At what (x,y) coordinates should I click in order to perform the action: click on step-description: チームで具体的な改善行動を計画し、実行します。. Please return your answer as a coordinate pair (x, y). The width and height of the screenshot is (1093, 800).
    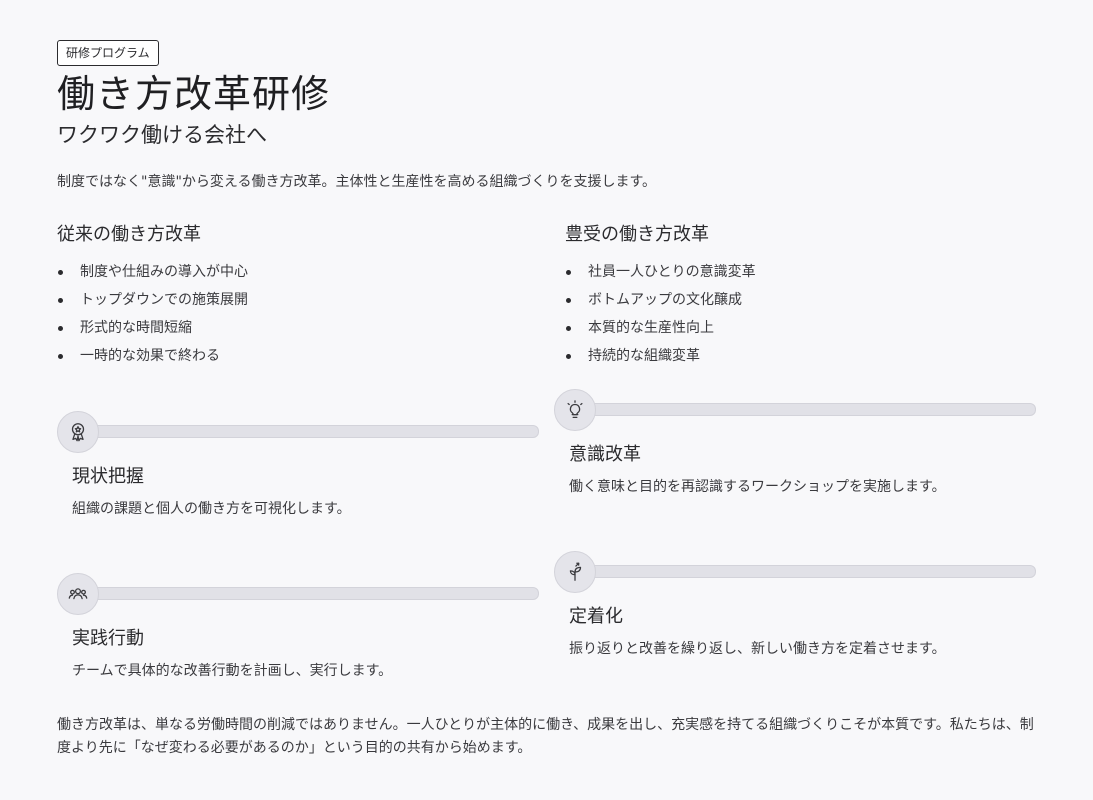
    Looking at the image, I should click on (232, 671).